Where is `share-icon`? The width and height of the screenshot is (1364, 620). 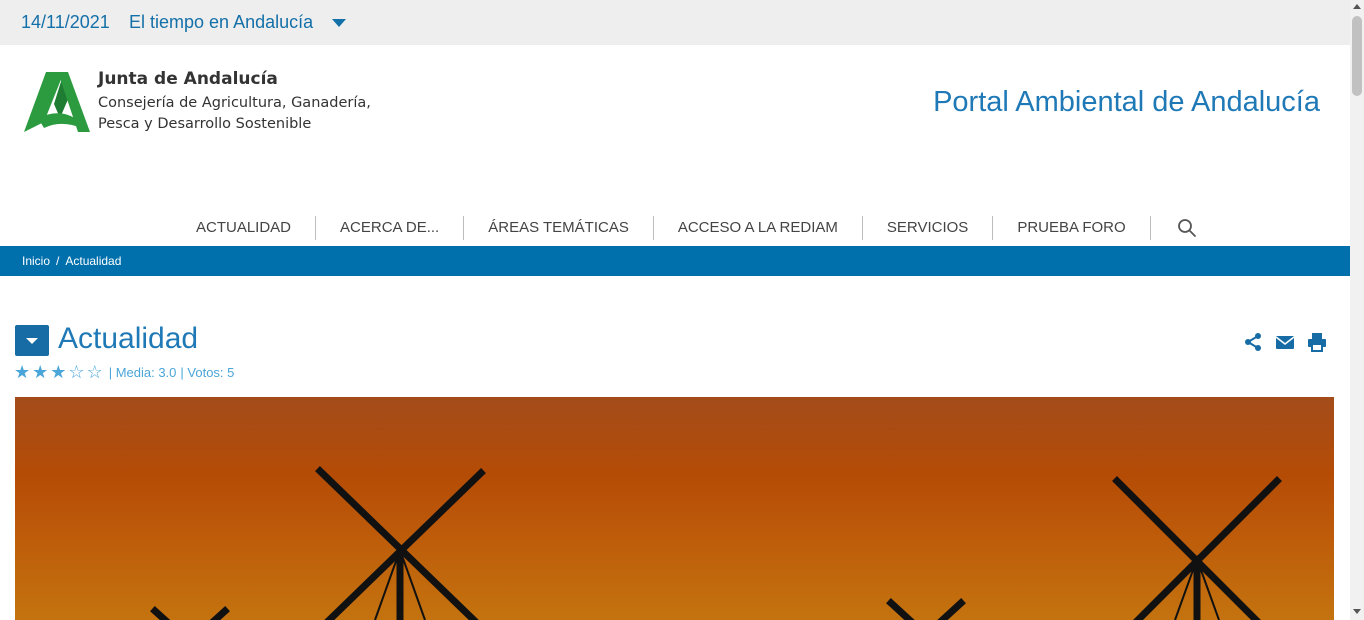
share-icon is located at coordinates (1253, 342).